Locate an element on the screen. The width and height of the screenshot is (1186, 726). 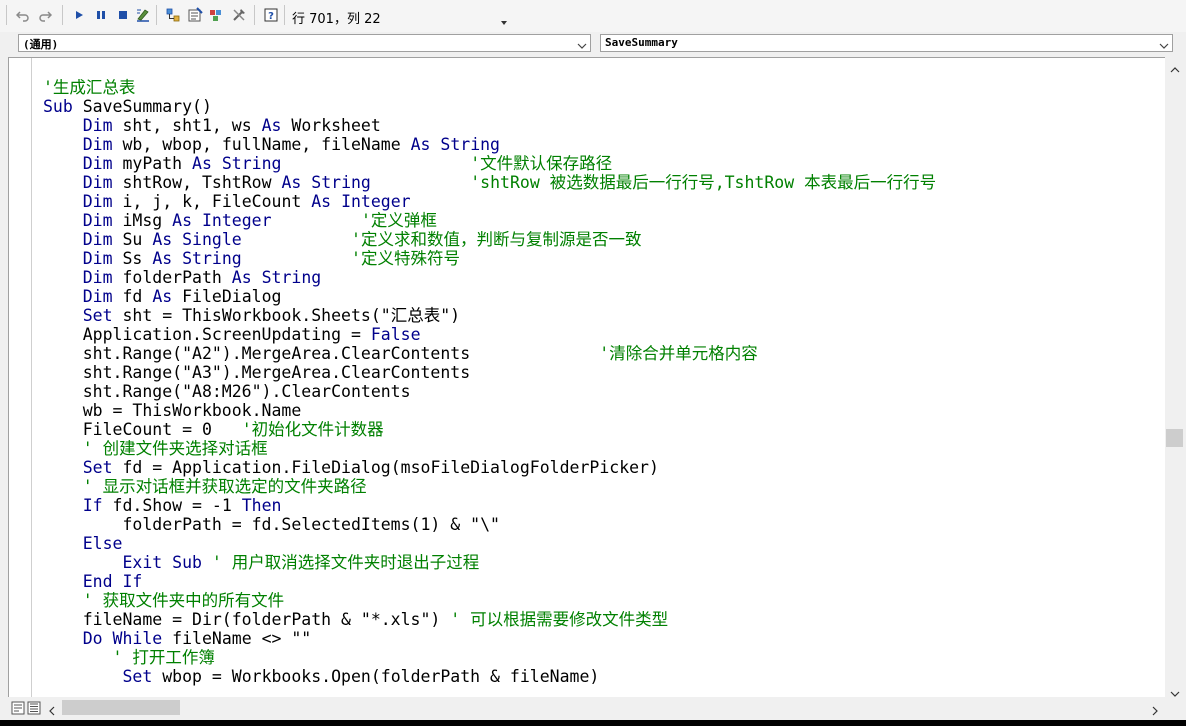
stop-icon is located at coordinates (123, 15).